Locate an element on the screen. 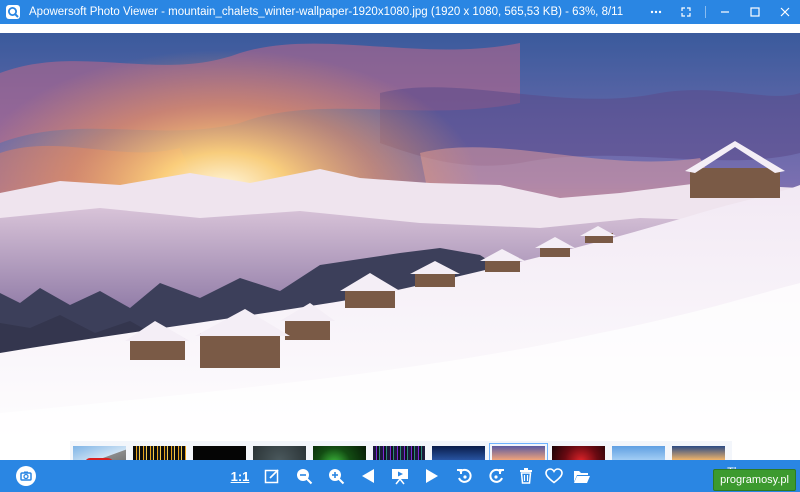 The width and height of the screenshot is (800, 492). close-icon is located at coordinates (785, 12).